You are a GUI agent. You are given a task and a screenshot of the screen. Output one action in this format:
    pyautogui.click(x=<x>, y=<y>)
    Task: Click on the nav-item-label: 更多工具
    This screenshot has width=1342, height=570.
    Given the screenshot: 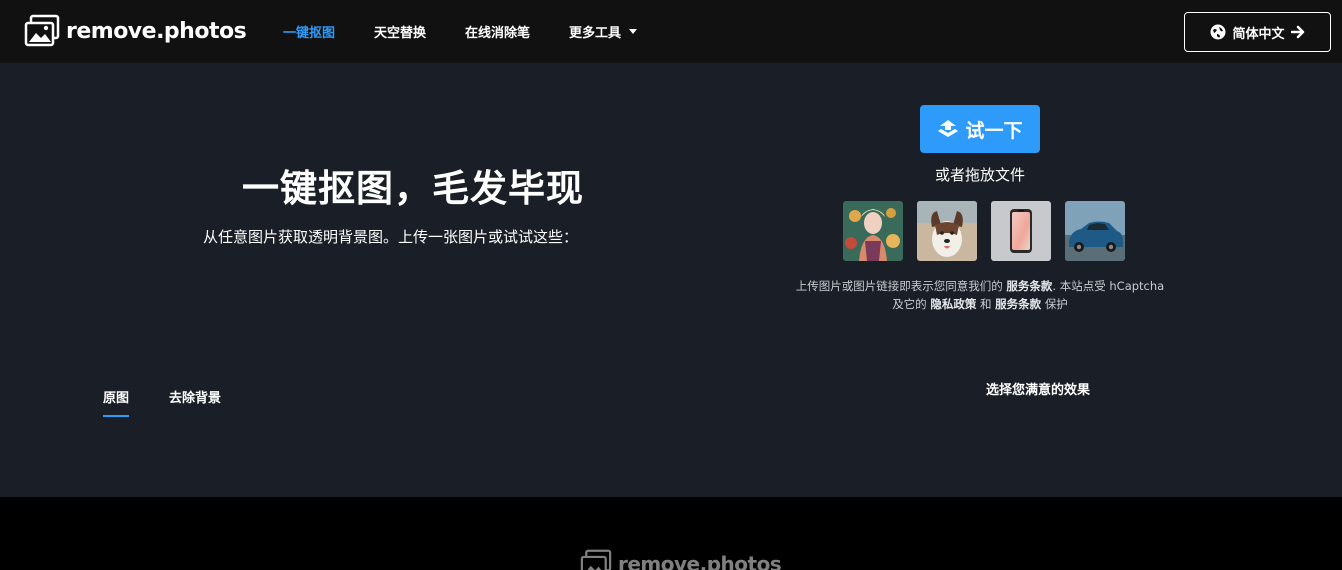 What is the action you would take?
    pyautogui.click(x=595, y=33)
    